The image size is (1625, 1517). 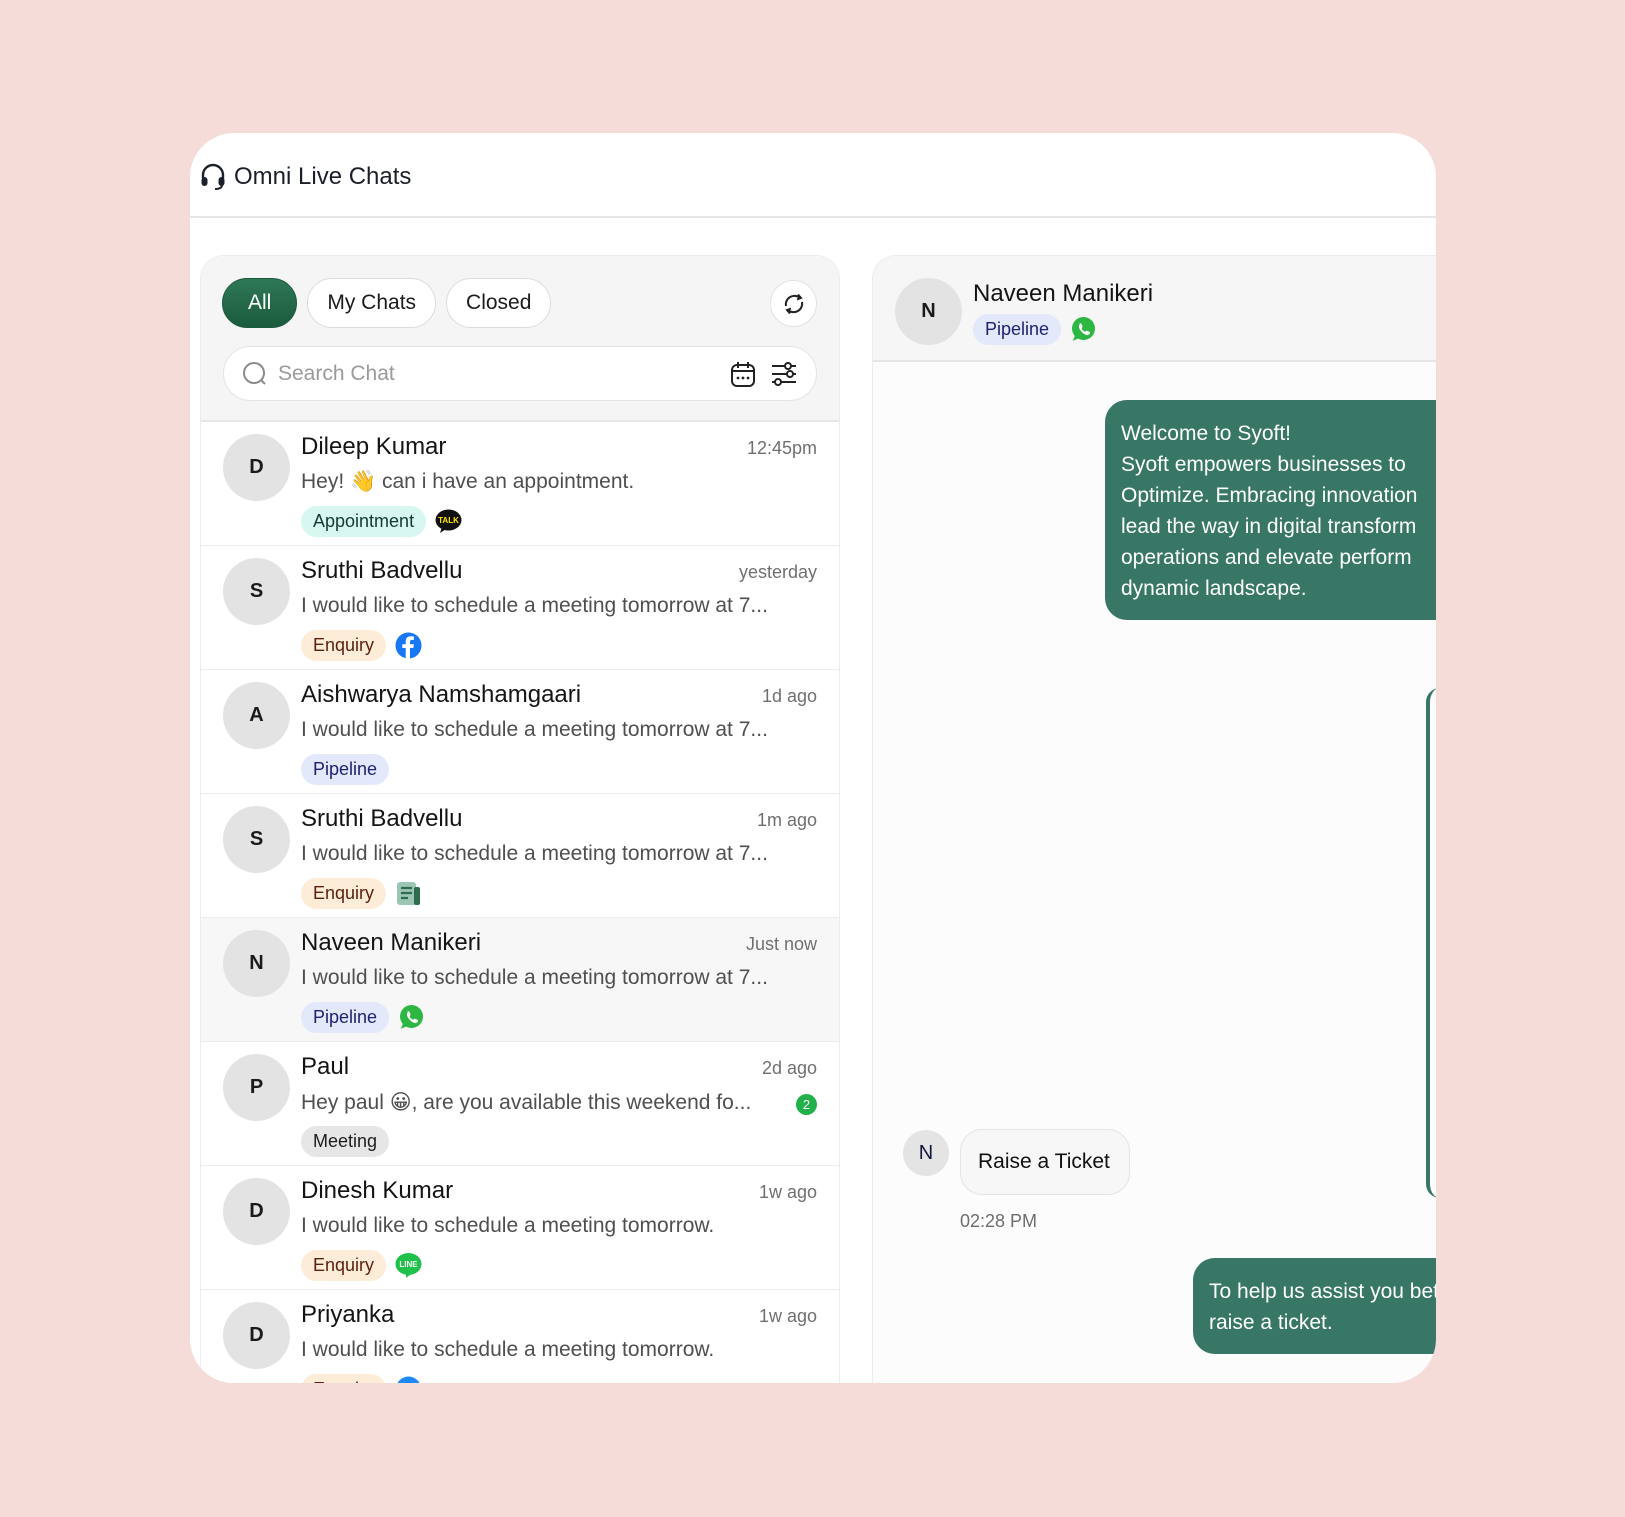 I want to click on contact-avatar: N, so click(x=928, y=311).